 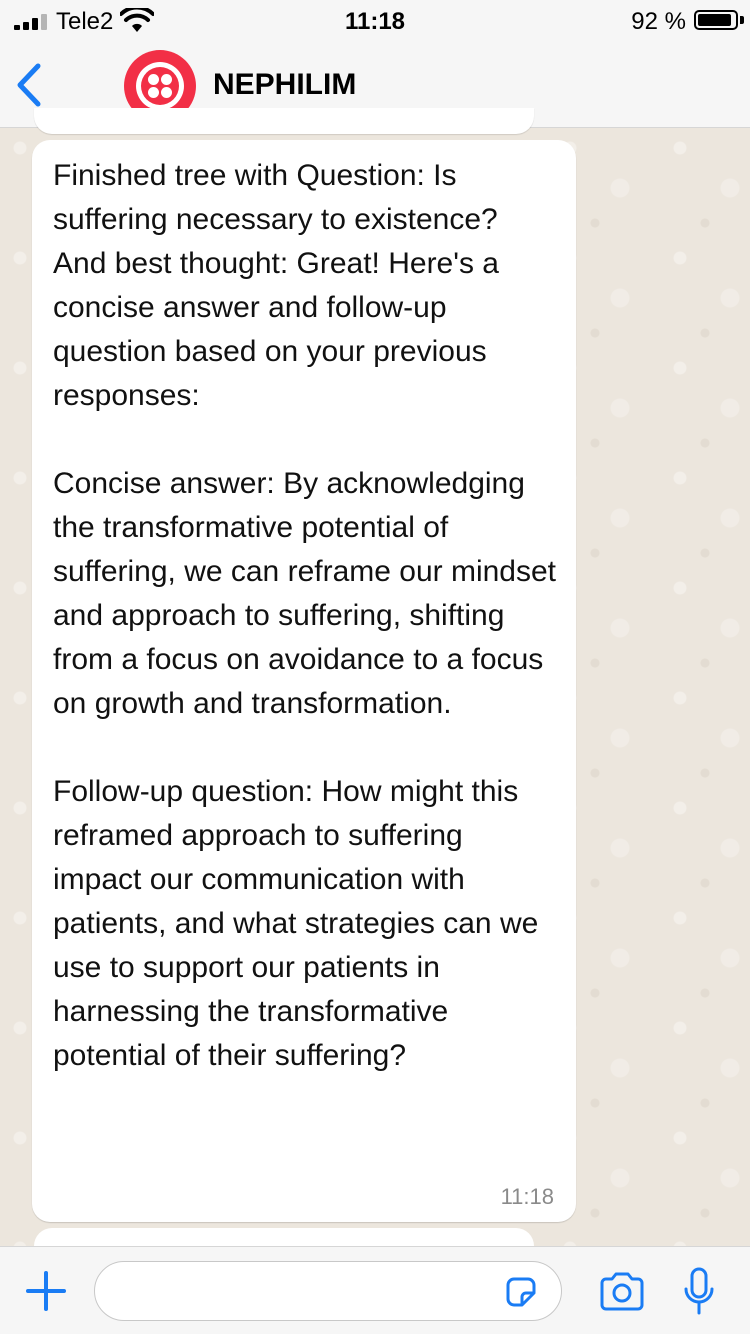 I want to click on message-input, so click(x=307, y=1292).